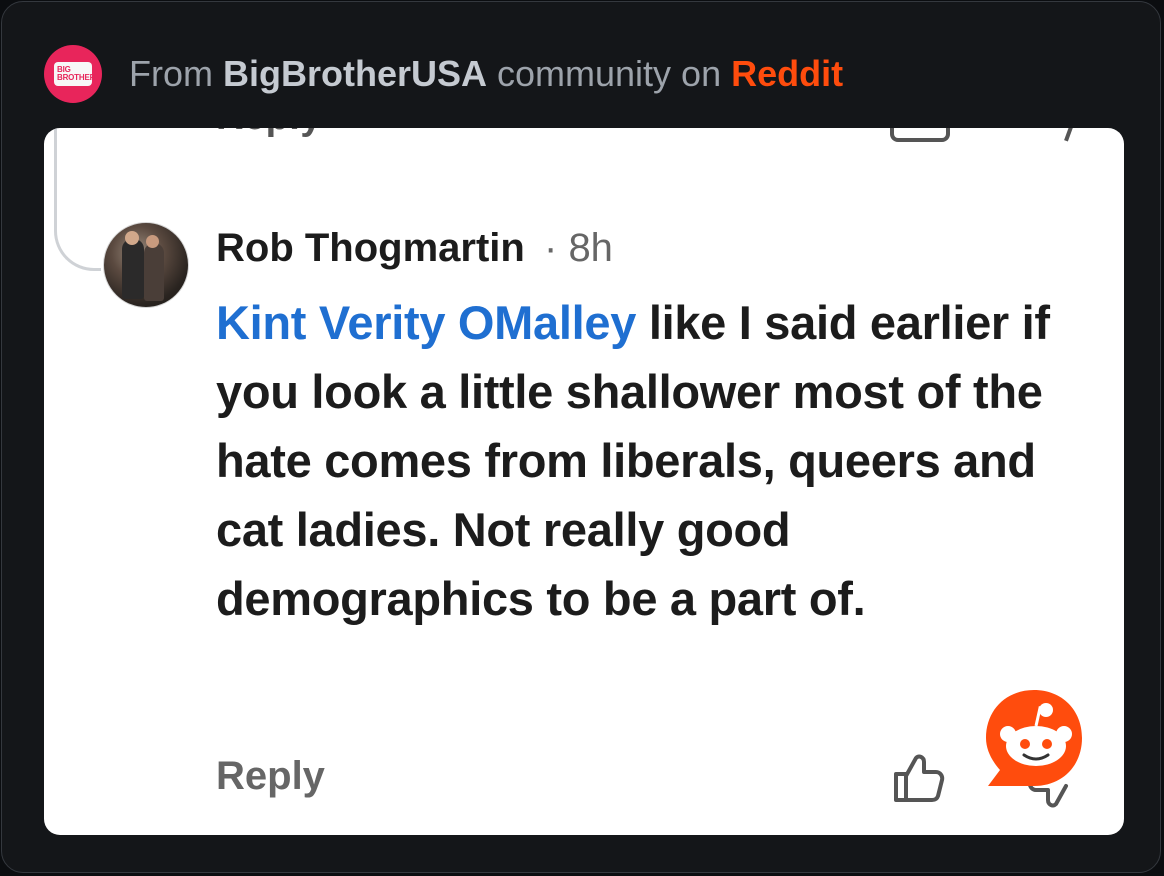 The image size is (1164, 876). What do you see at coordinates (609, 73) in the screenshot?
I see `source-middle: community on` at bounding box center [609, 73].